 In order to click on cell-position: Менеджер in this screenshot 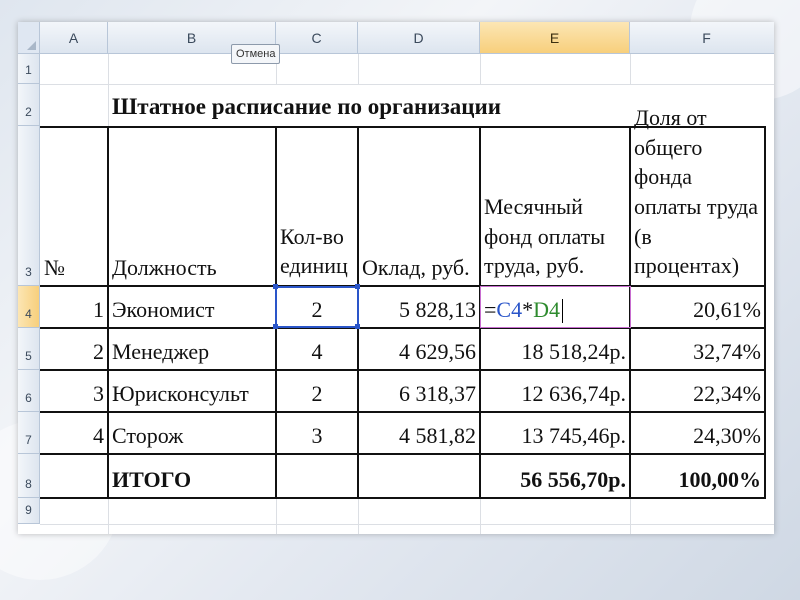, I will do `click(192, 349)`.